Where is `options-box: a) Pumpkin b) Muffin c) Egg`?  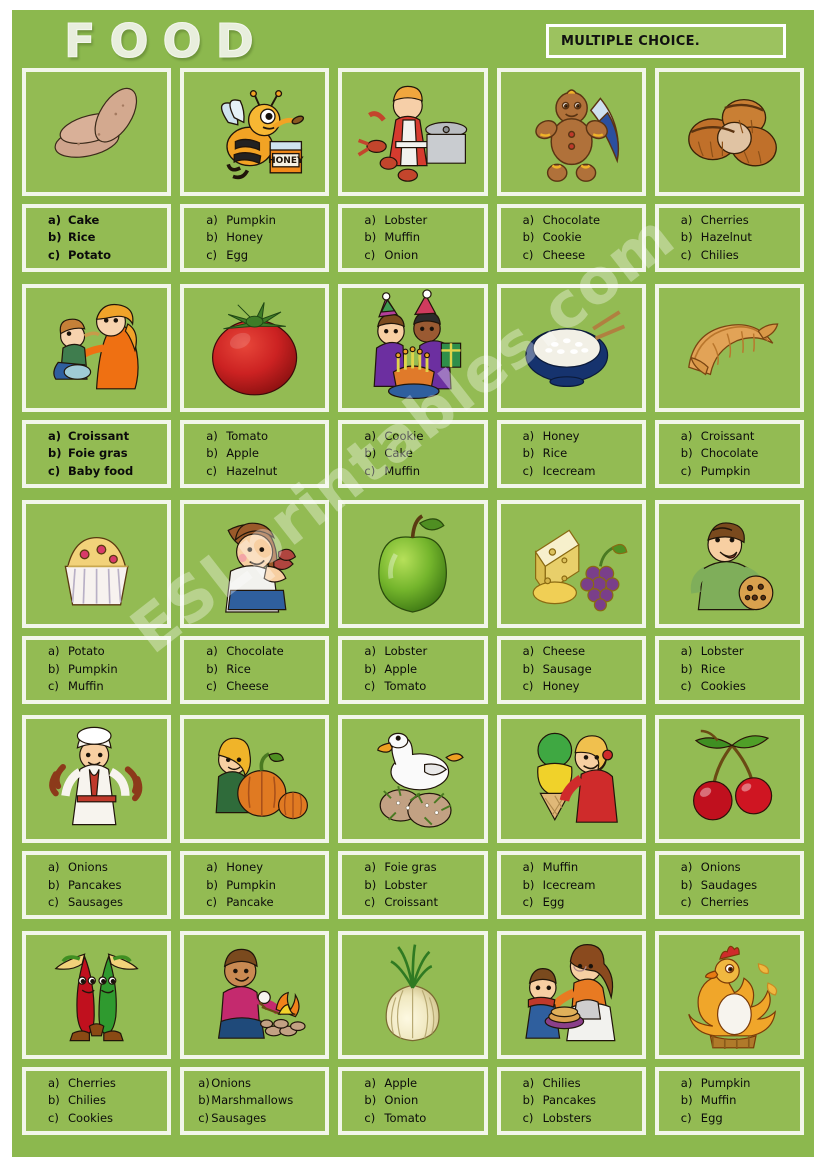
options-box: a) Pumpkin b) Muffin c) Egg is located at coordinates (729, 1101).